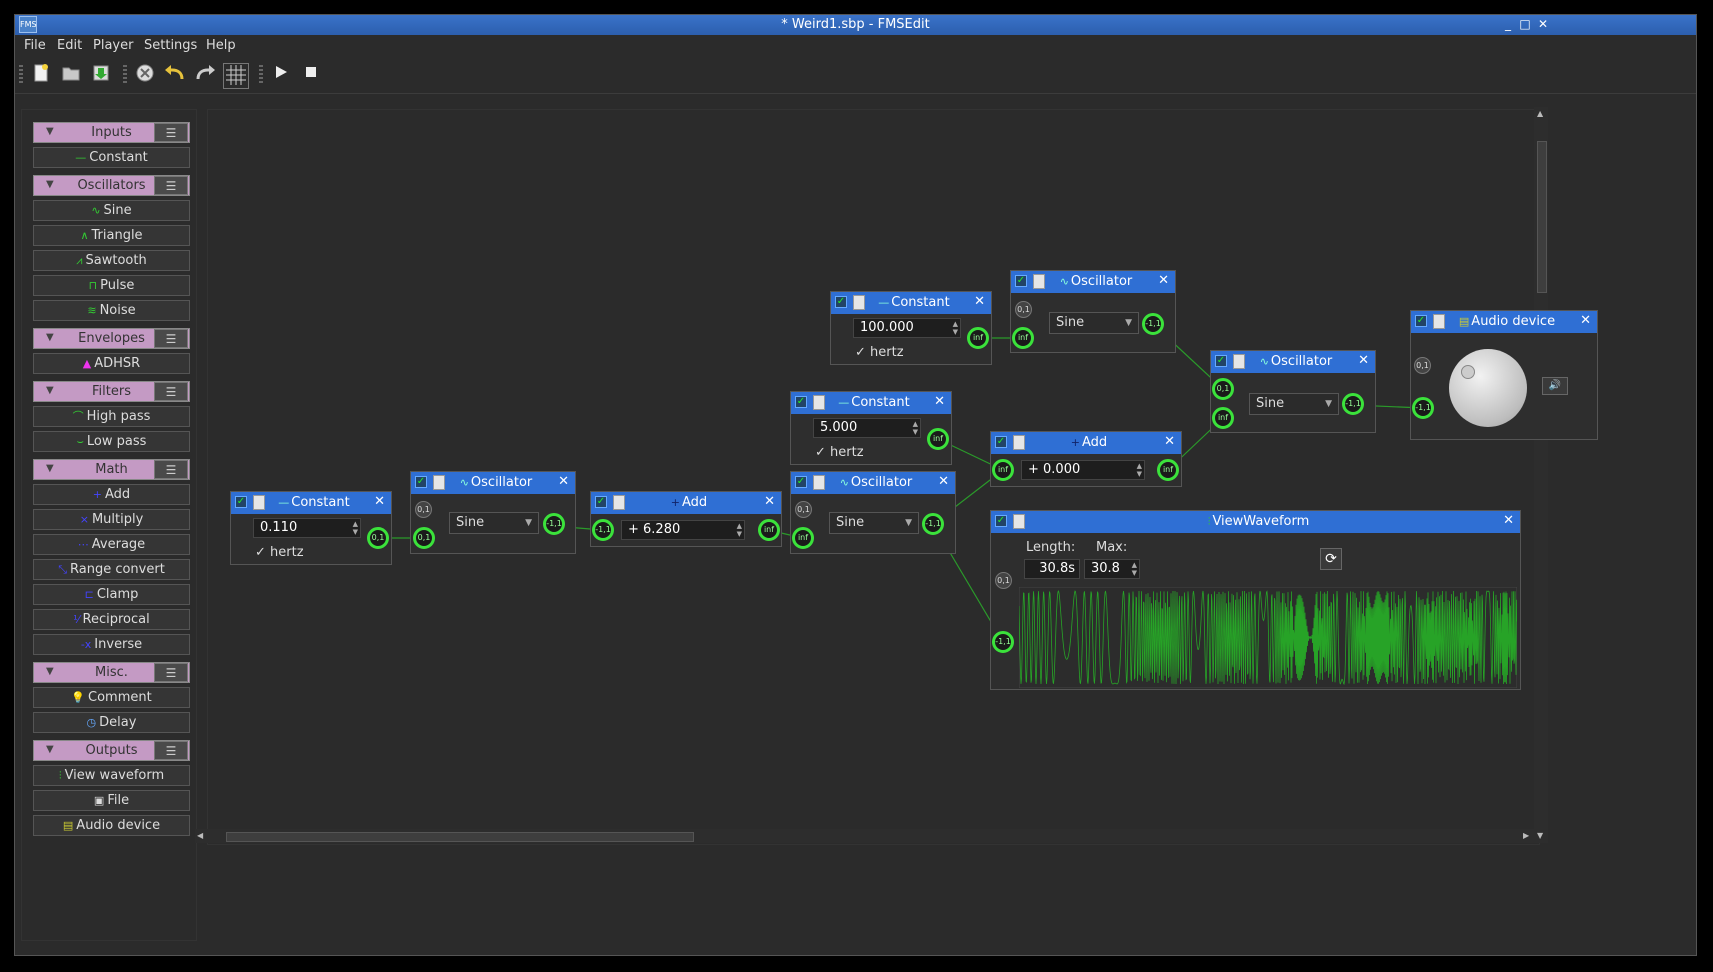  I want to click on scroll-left-icon: ◀, so click(200, 835).